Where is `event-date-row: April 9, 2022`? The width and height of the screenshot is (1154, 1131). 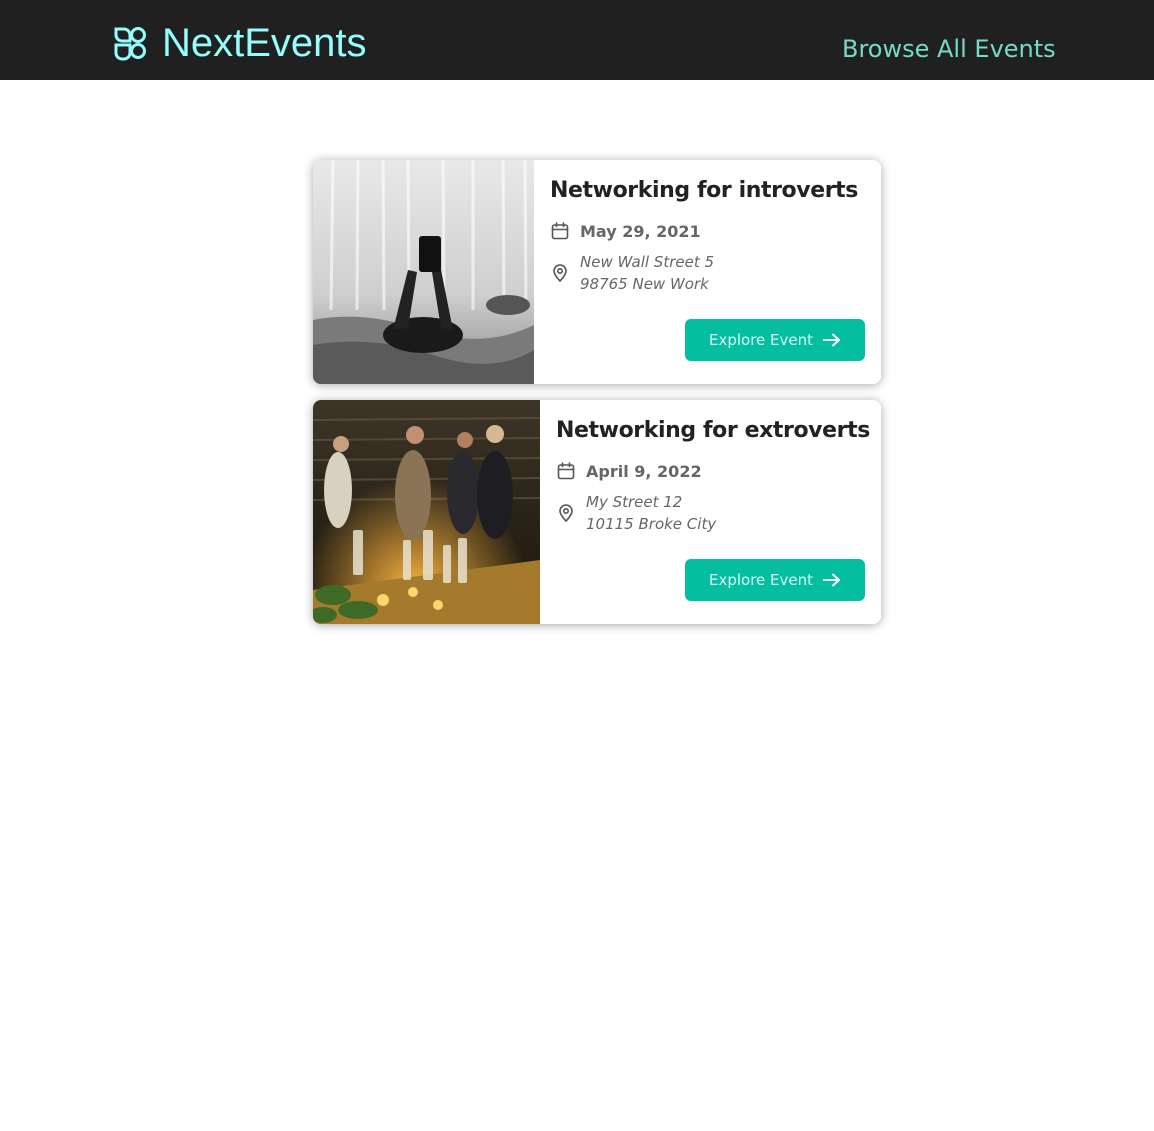 event-date-row: April 9, 2022 is located at coordinates (629, 471).